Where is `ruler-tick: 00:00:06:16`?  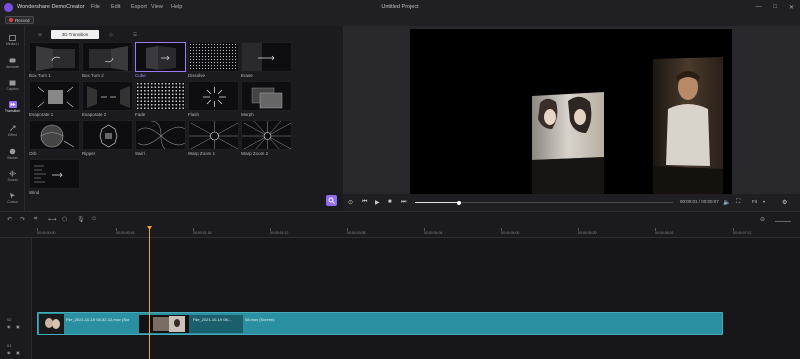 ruler-tick: 00:00:06:16 is located at coordinates (664, 233).